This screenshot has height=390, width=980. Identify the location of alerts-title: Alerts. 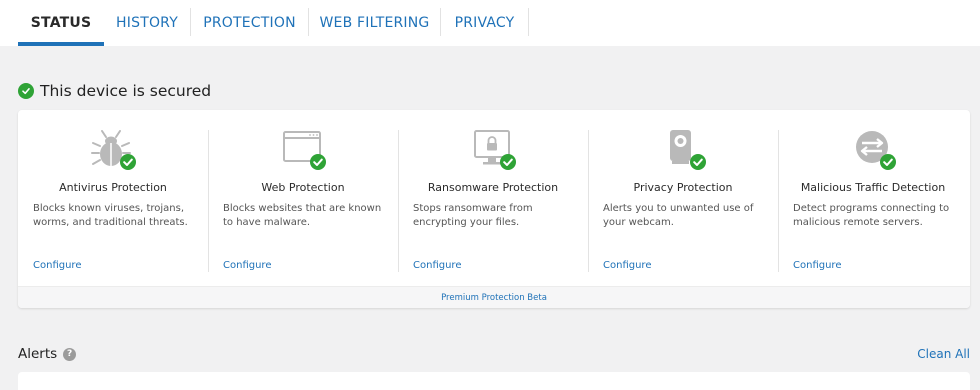
(38, 354).